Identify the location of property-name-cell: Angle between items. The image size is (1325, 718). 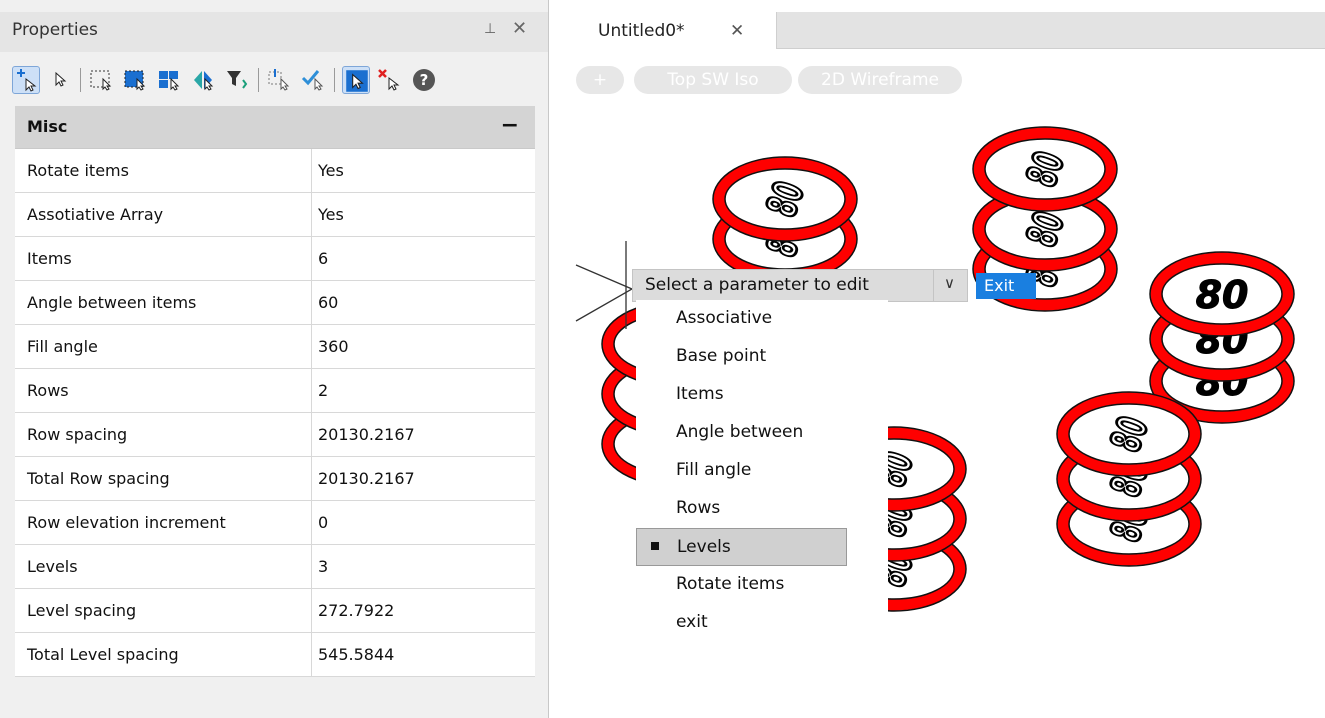
(163, 302).